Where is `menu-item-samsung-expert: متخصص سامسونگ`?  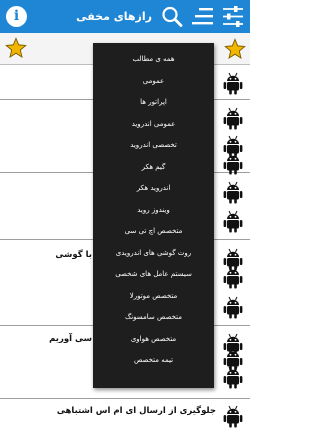
menu-item-samsung-expert: متخصص سامسونگ is located at coordinates (153, 318).